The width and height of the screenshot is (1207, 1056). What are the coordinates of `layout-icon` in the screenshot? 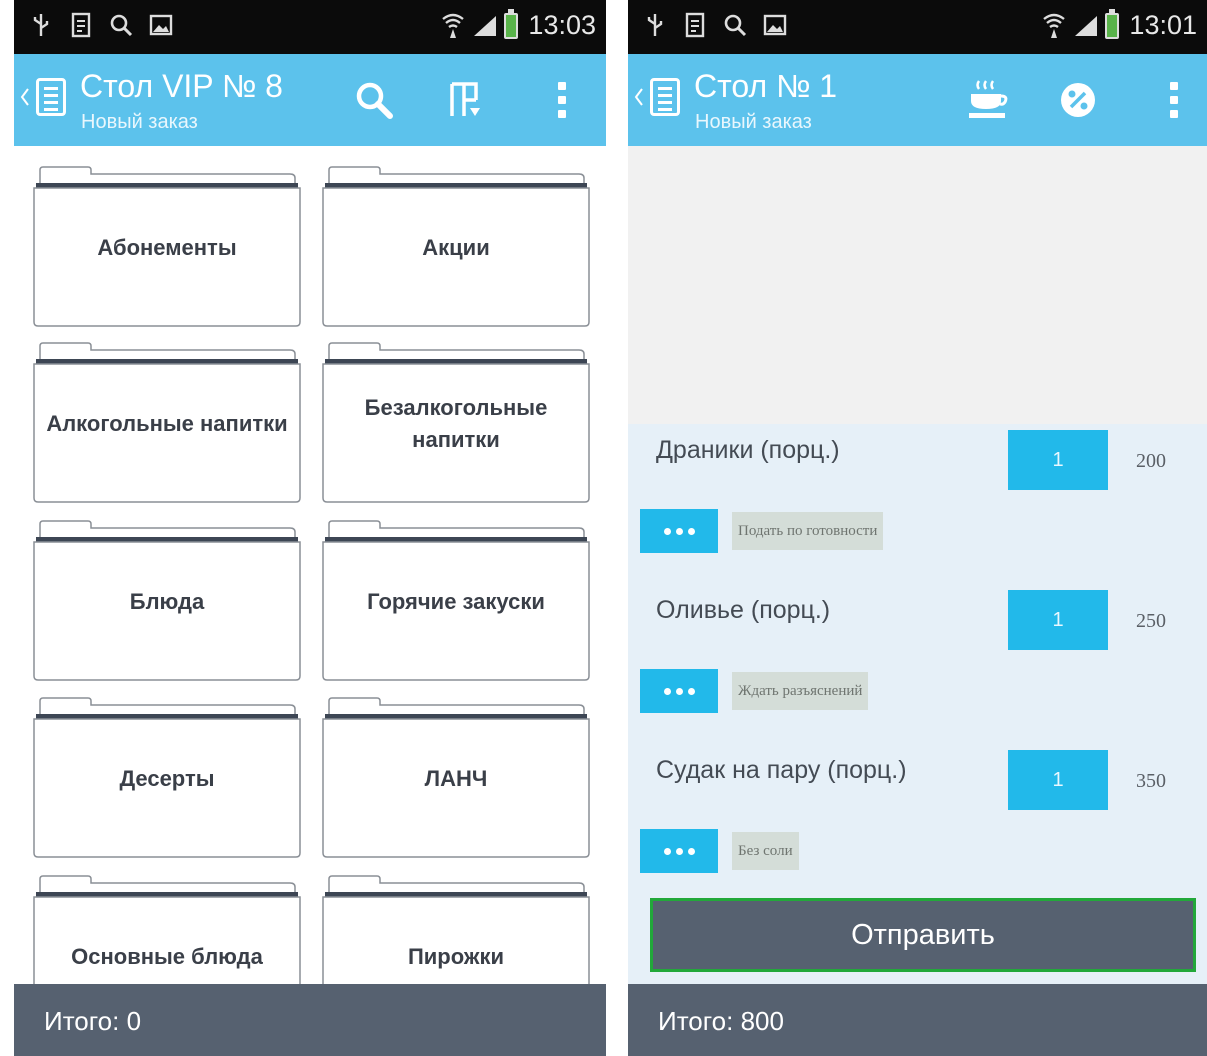 It's located at (465, 99).